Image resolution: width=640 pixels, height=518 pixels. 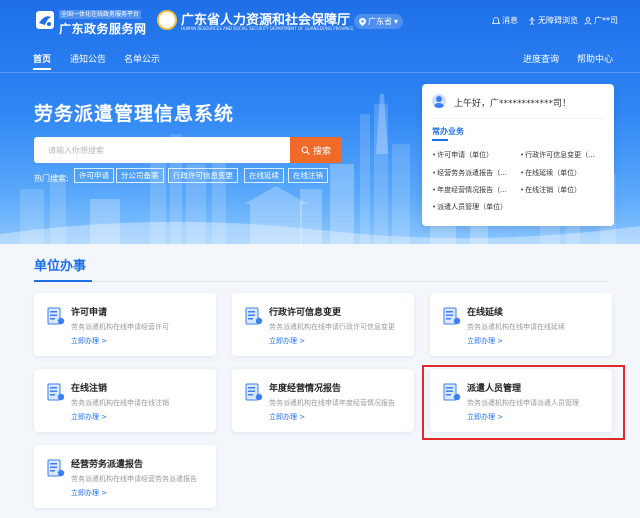 I want to click on hot-tag-online-cancellation: 在线注销, so click(x=308, y=175).